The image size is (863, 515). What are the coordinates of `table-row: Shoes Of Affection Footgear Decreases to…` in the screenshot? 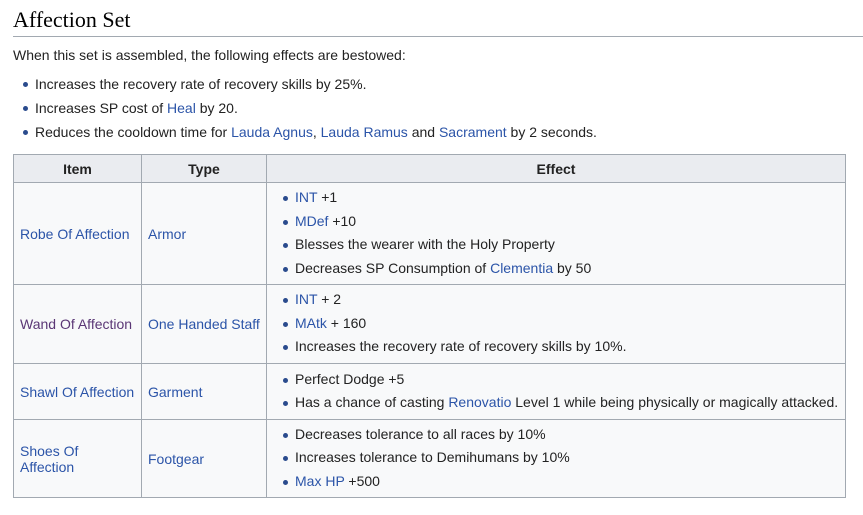 It's located at (429, 458).